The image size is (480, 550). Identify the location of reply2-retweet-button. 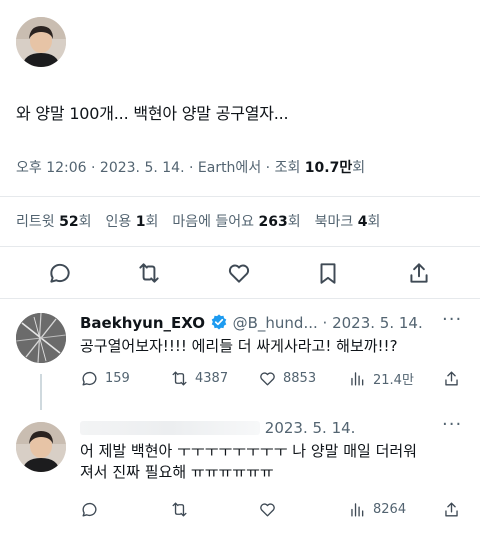
(182, 509).